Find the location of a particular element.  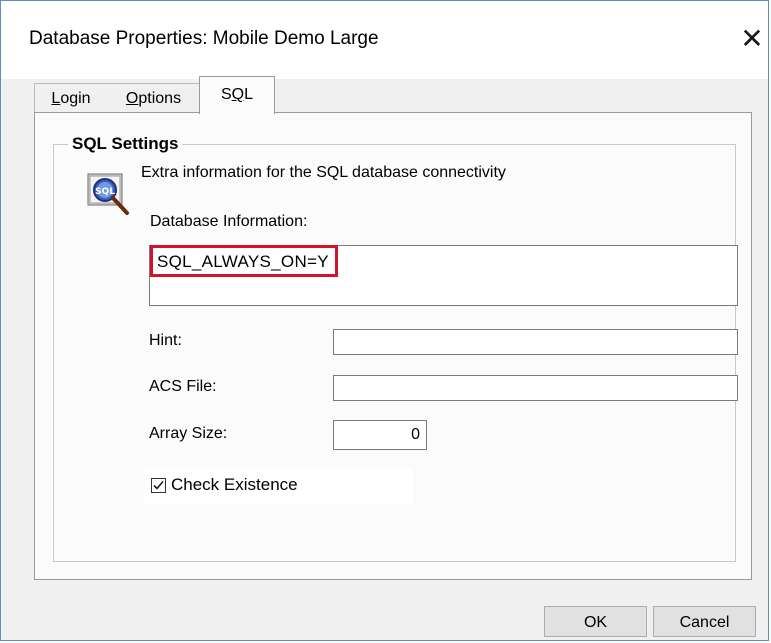

tab-sql: SQL is located at coordinates (237, 95).